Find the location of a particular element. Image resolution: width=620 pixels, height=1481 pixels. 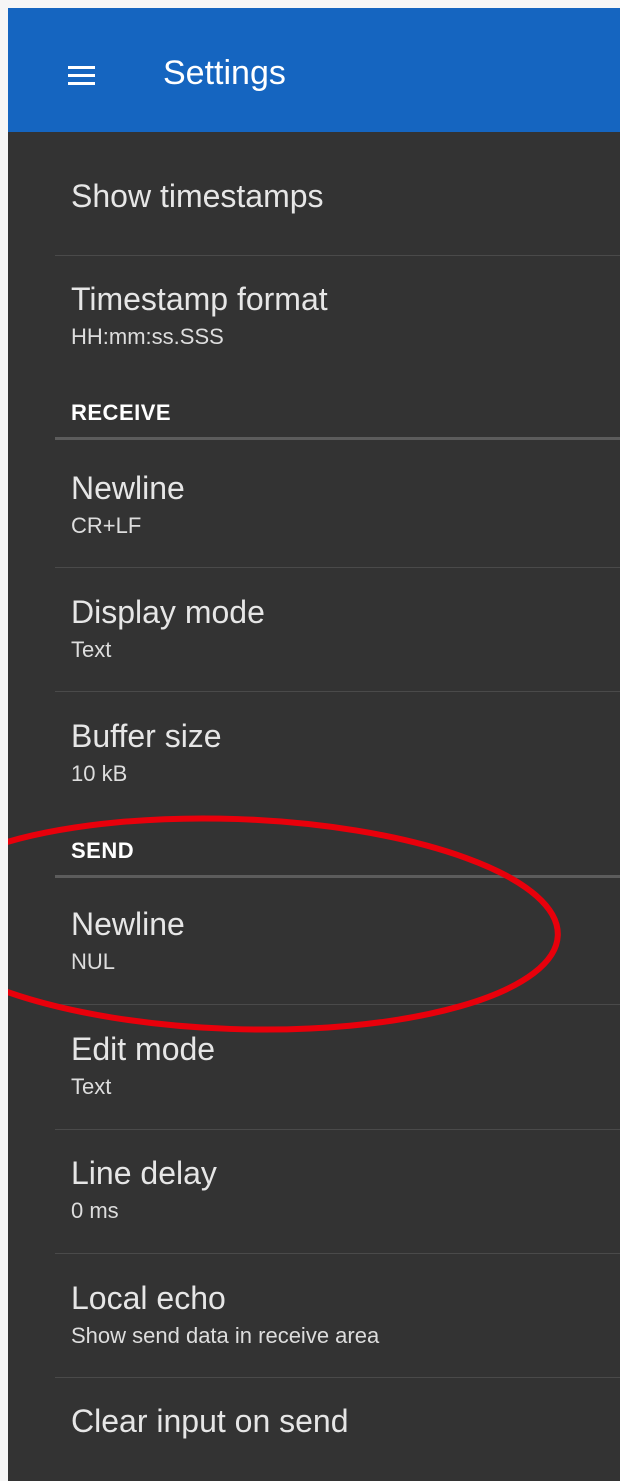

setting-title: Clear input on send is located at coordinates (210, 1421).